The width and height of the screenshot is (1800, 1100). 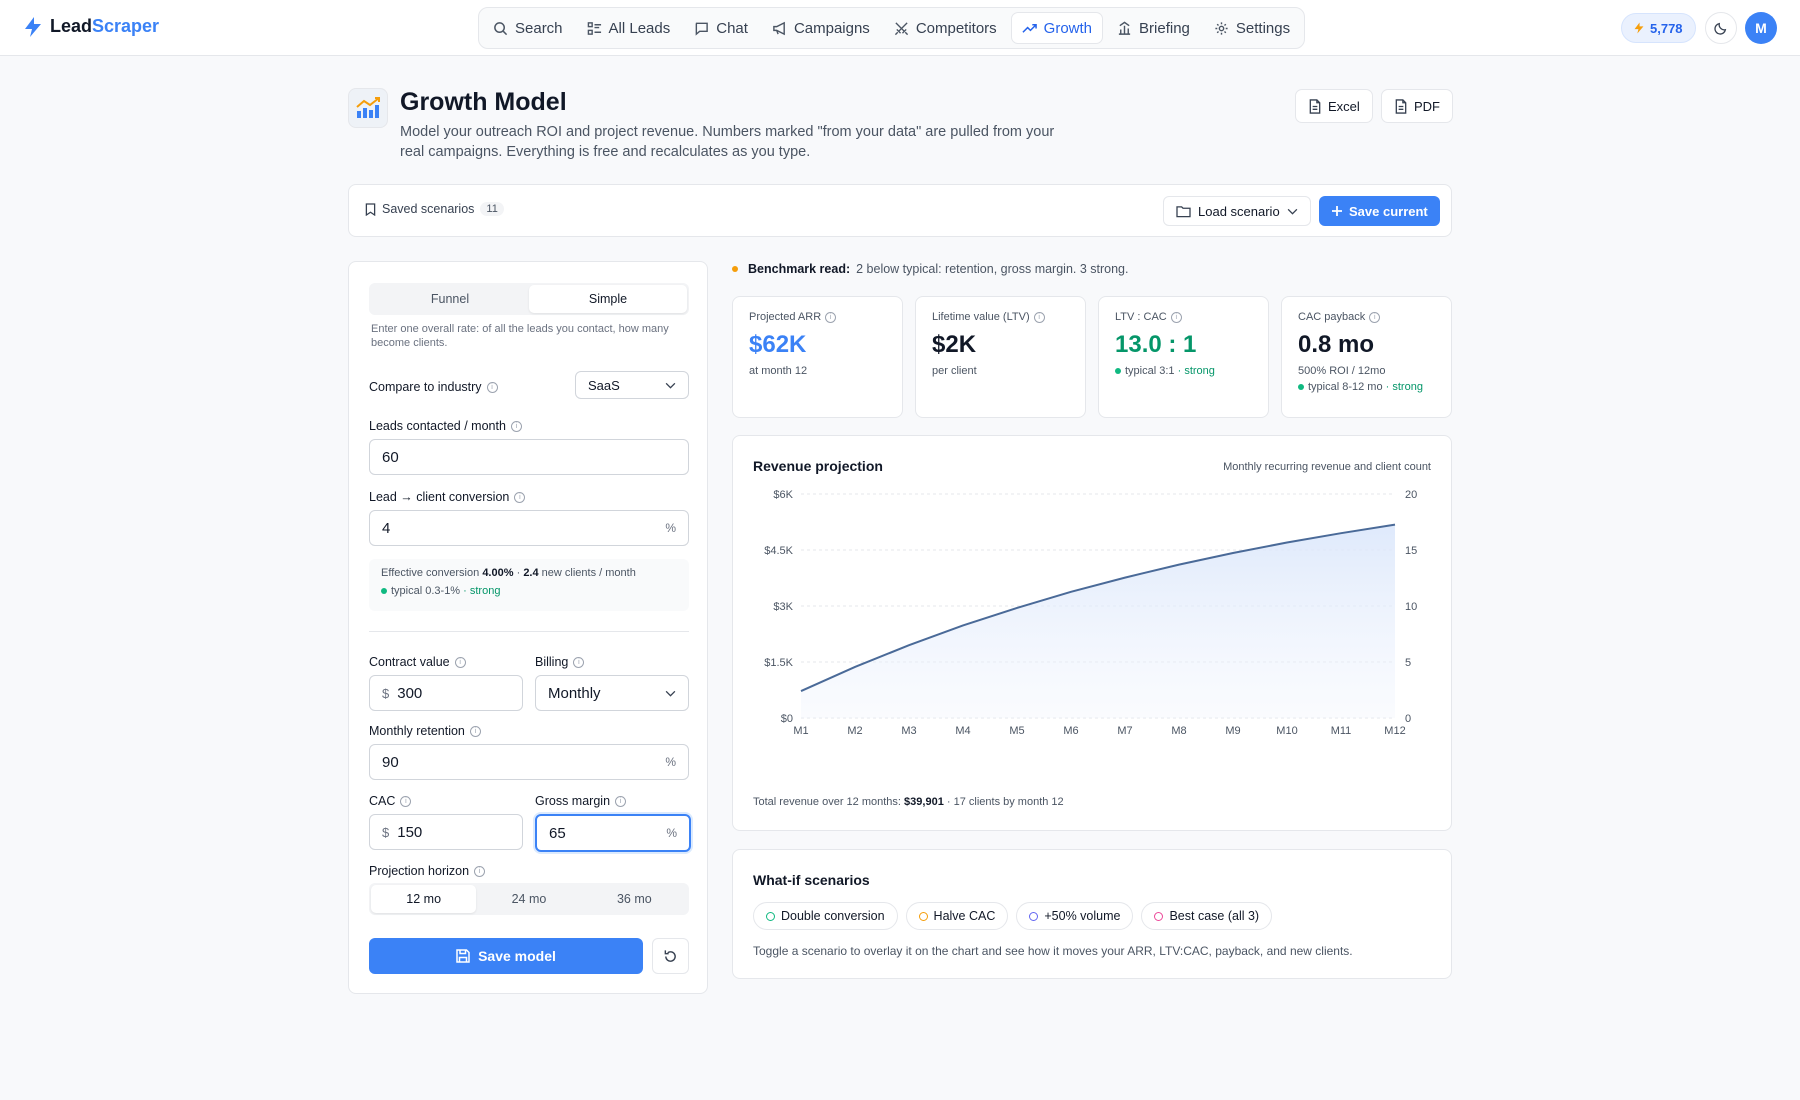 I want to click on kpi-value: 0.8 mo, so click(x=1336, y=344).